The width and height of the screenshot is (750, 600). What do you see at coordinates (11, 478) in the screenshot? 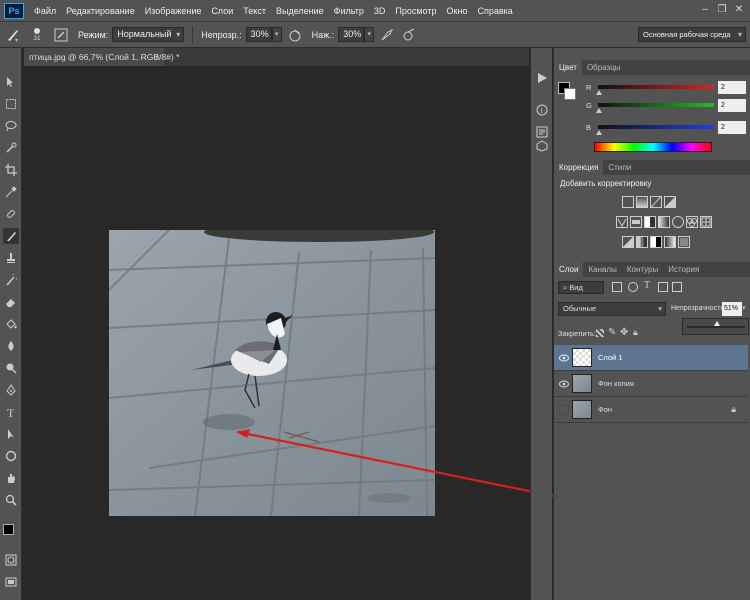
I see `hand-tool-icon` at bounding box center [11, 478].